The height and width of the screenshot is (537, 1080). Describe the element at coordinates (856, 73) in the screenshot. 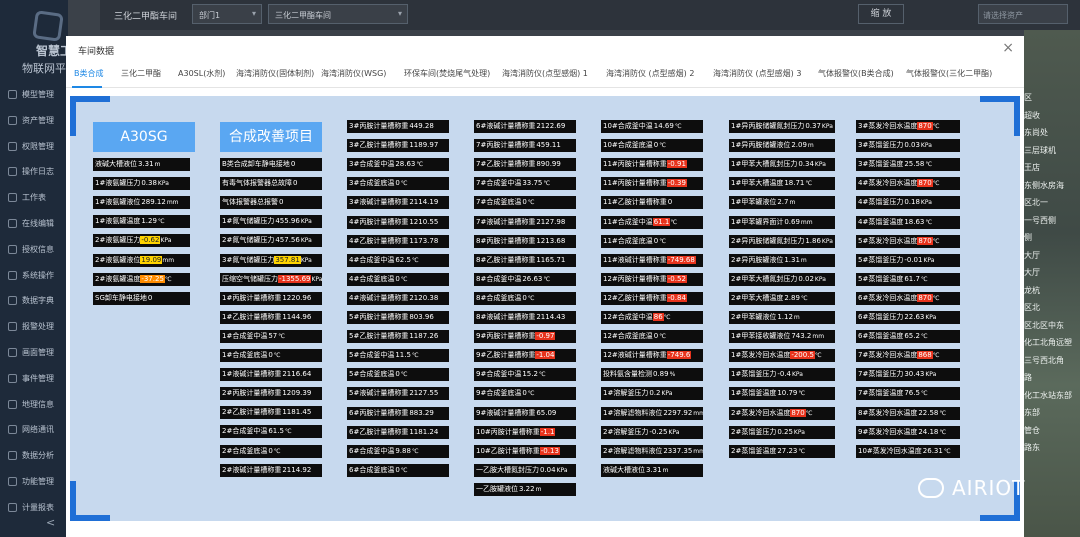

I see `tab: 气体报警仪(B类合成)` at that location.